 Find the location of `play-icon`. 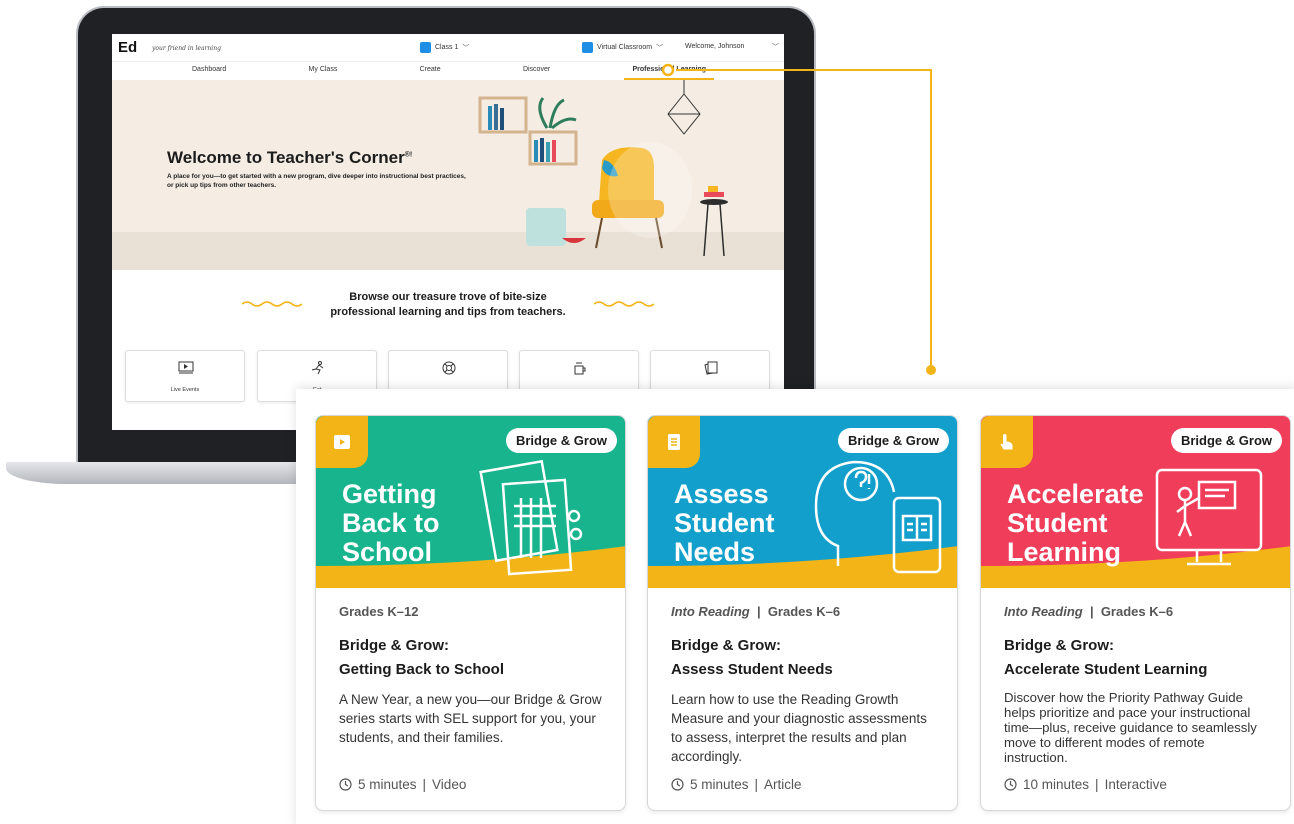

play-icon is located at coordinates (342, 442).